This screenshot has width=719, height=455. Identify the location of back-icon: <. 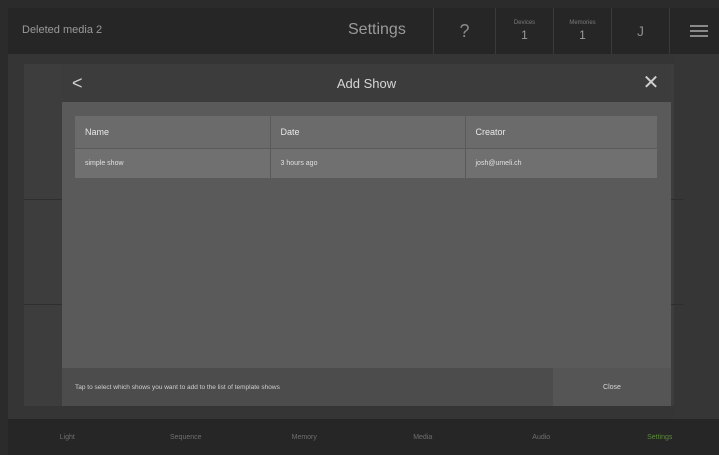
(82, 83).